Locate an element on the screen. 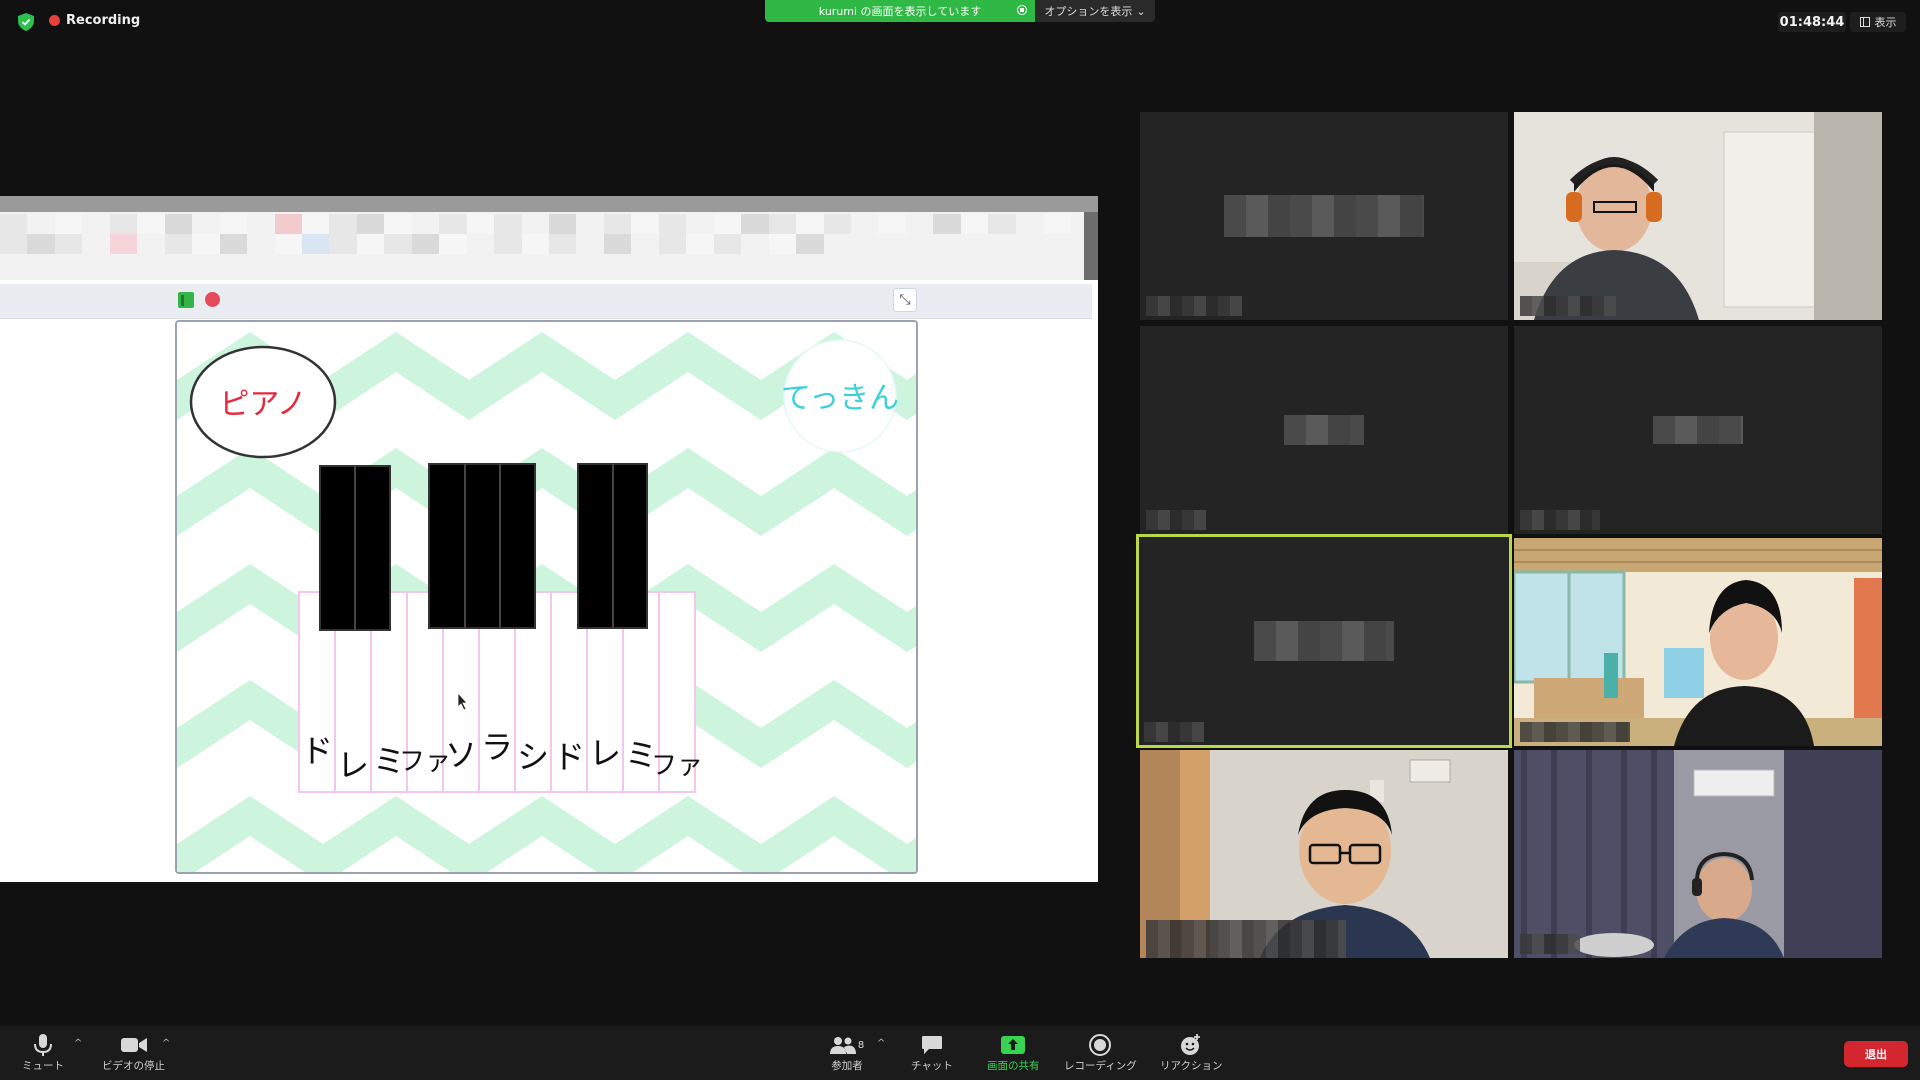 This screenshot has height=1080, width=1920. record-label: レコーディング is located at coordinates (1100, 1066).